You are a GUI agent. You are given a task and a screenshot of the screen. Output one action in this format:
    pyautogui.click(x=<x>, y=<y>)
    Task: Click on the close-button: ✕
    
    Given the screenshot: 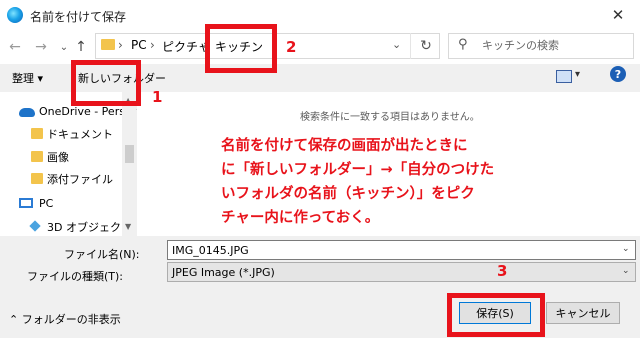 What is the action you would take?
    pyautogui.click(x=618, y=15)
    